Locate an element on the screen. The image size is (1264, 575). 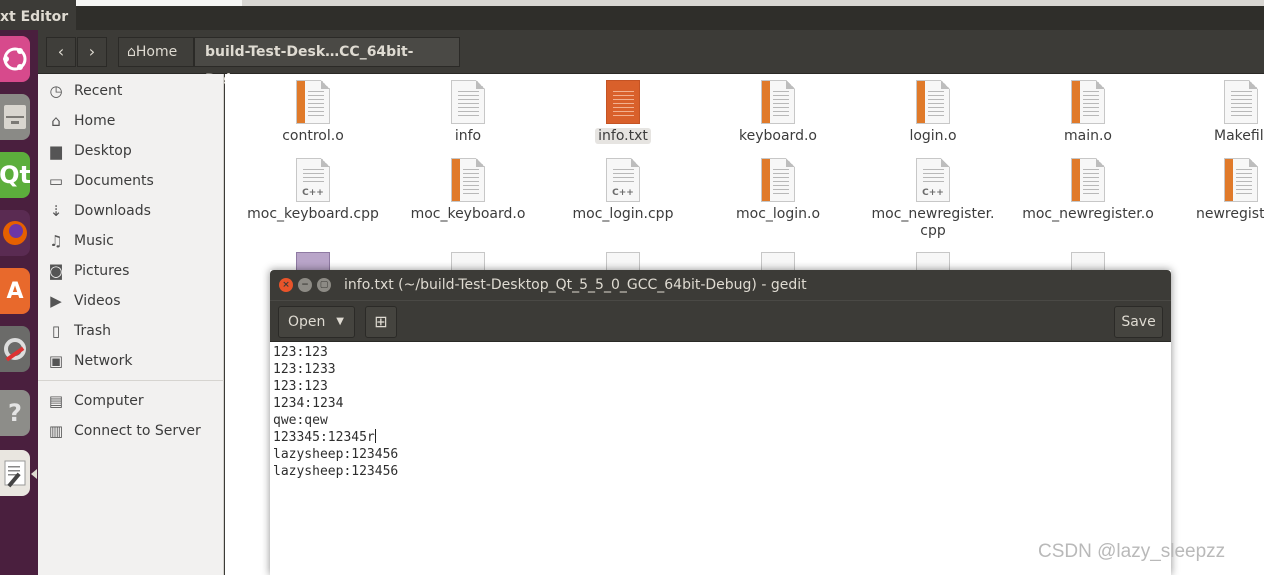
file-item: moc_keyboard.o is located at coordinates (468, 190).